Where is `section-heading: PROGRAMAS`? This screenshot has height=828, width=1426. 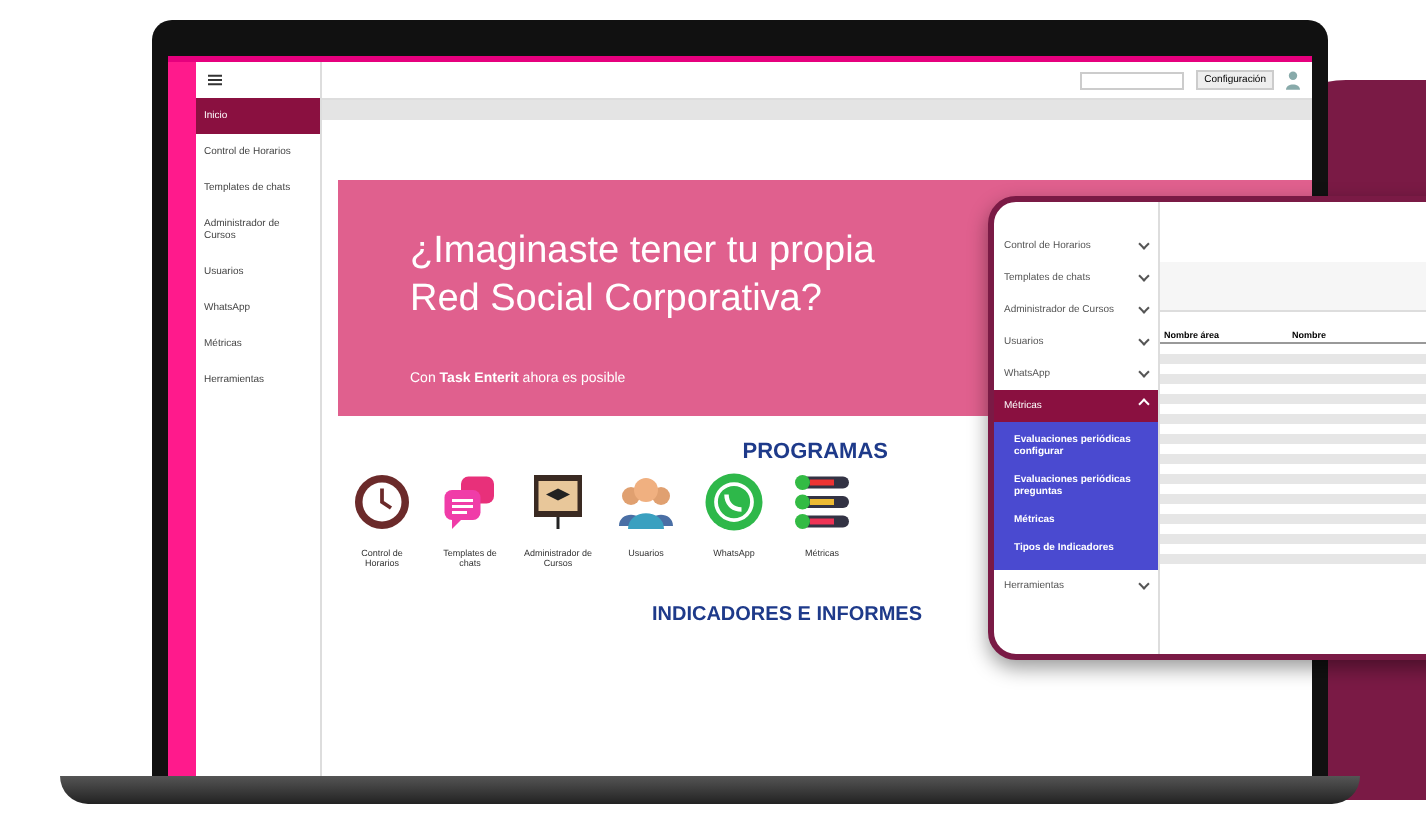 section-heading: PROGRAMAS is located at coordinates (815, 452).